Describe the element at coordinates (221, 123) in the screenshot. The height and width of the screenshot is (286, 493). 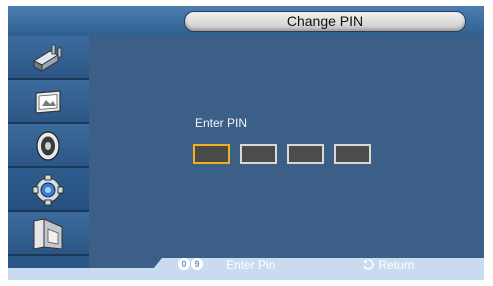
I see `enter-pin-label: Enter PIN` at that location.